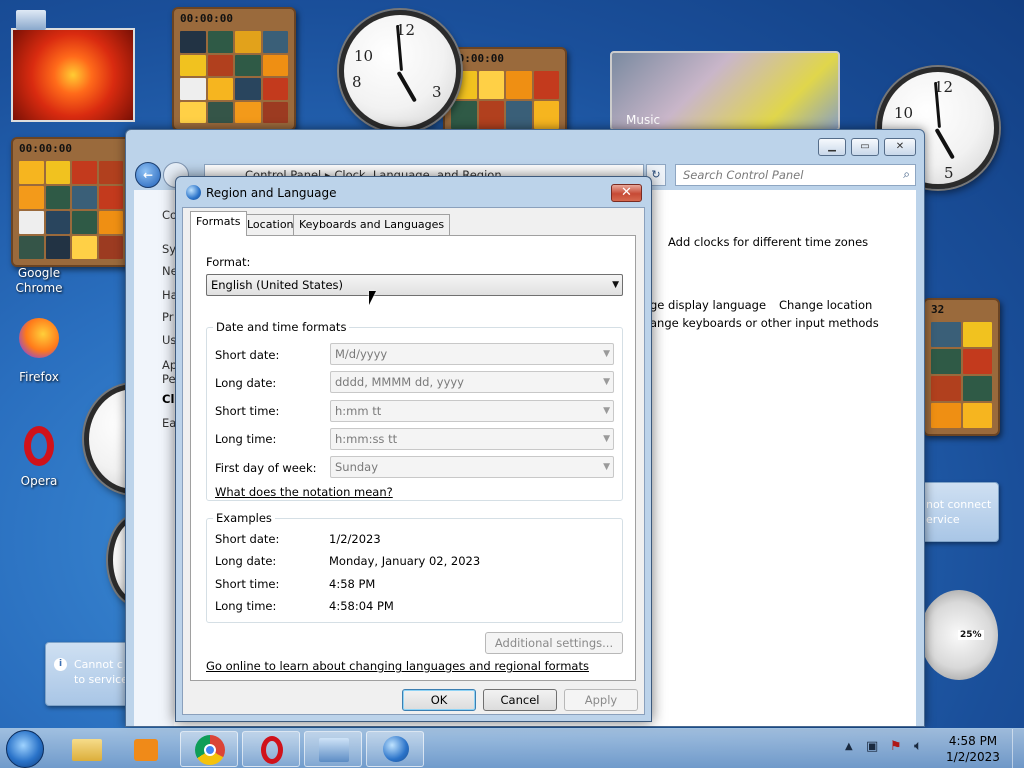  What do you see at coordinates (304, 492) in the screenshot?
I see `notation-link: What does the notation mean?` at bounding box center [304, 492].